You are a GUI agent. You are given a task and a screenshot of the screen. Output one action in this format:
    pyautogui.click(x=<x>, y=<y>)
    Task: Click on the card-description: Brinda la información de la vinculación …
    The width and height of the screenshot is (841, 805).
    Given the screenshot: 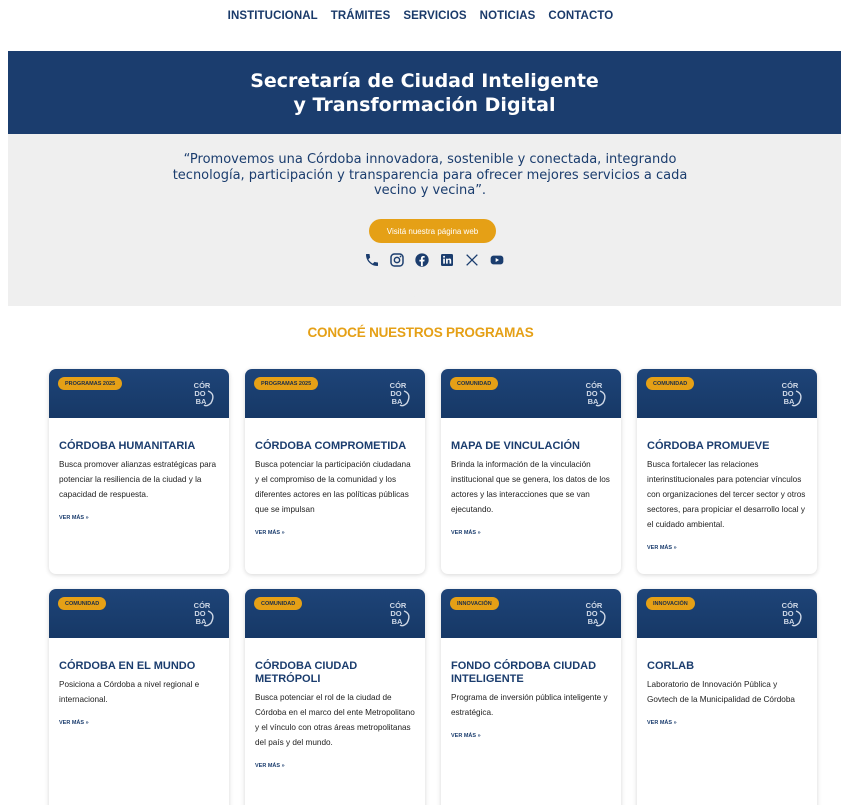 What is the action you would take?
    pyautogui.click(x=530, y=487)
    